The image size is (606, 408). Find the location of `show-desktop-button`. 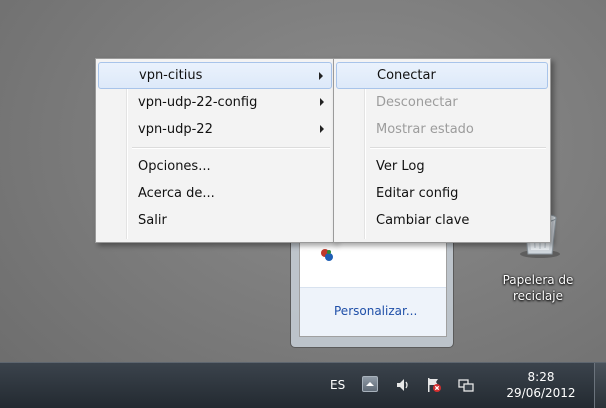

show-desktop-button is located at coordinates (600, 385).